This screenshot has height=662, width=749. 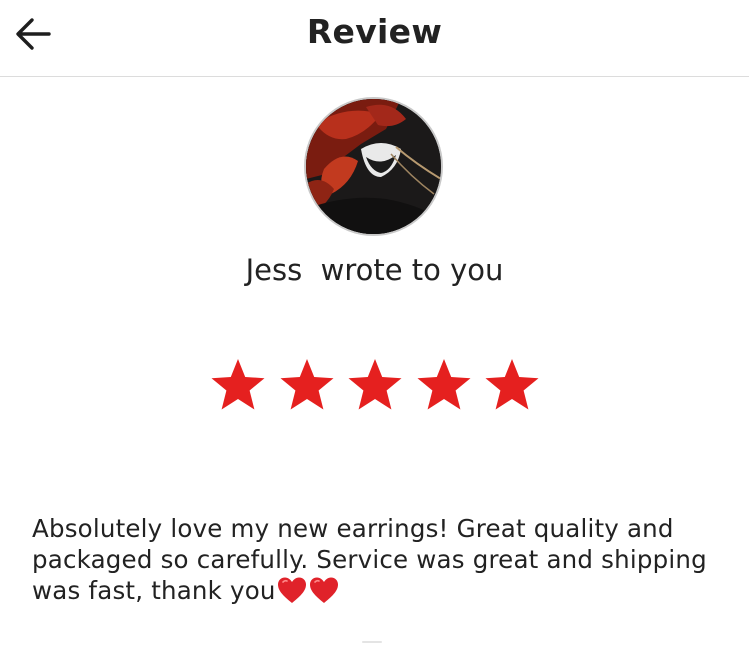 What do you see at coordinates (412, 270) in the screenshot?
I see `reviewer-action: wrote to you` at bounding box center [412, 270].